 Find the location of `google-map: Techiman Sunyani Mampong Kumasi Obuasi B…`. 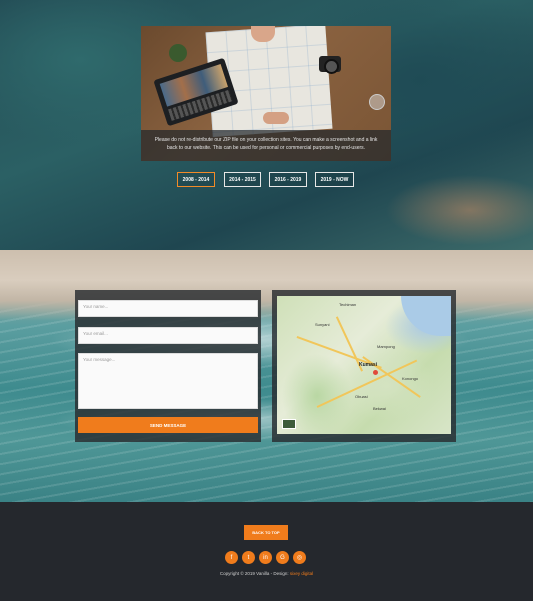

google-map: Techiman Sunyani Mampong Kumasi Obuasi B… is located at coordinates (364, 365).